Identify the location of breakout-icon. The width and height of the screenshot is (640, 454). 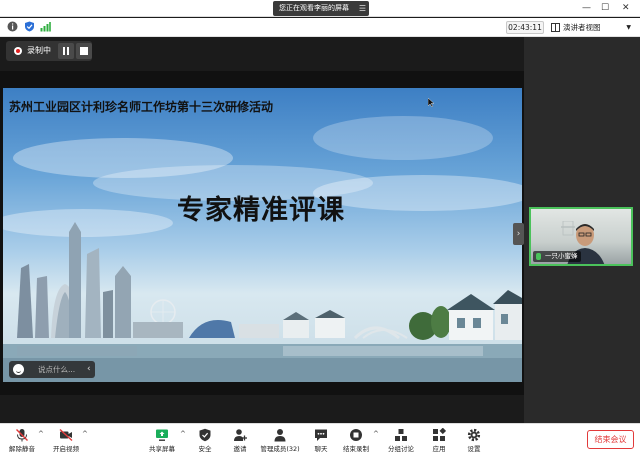
(401, 435).